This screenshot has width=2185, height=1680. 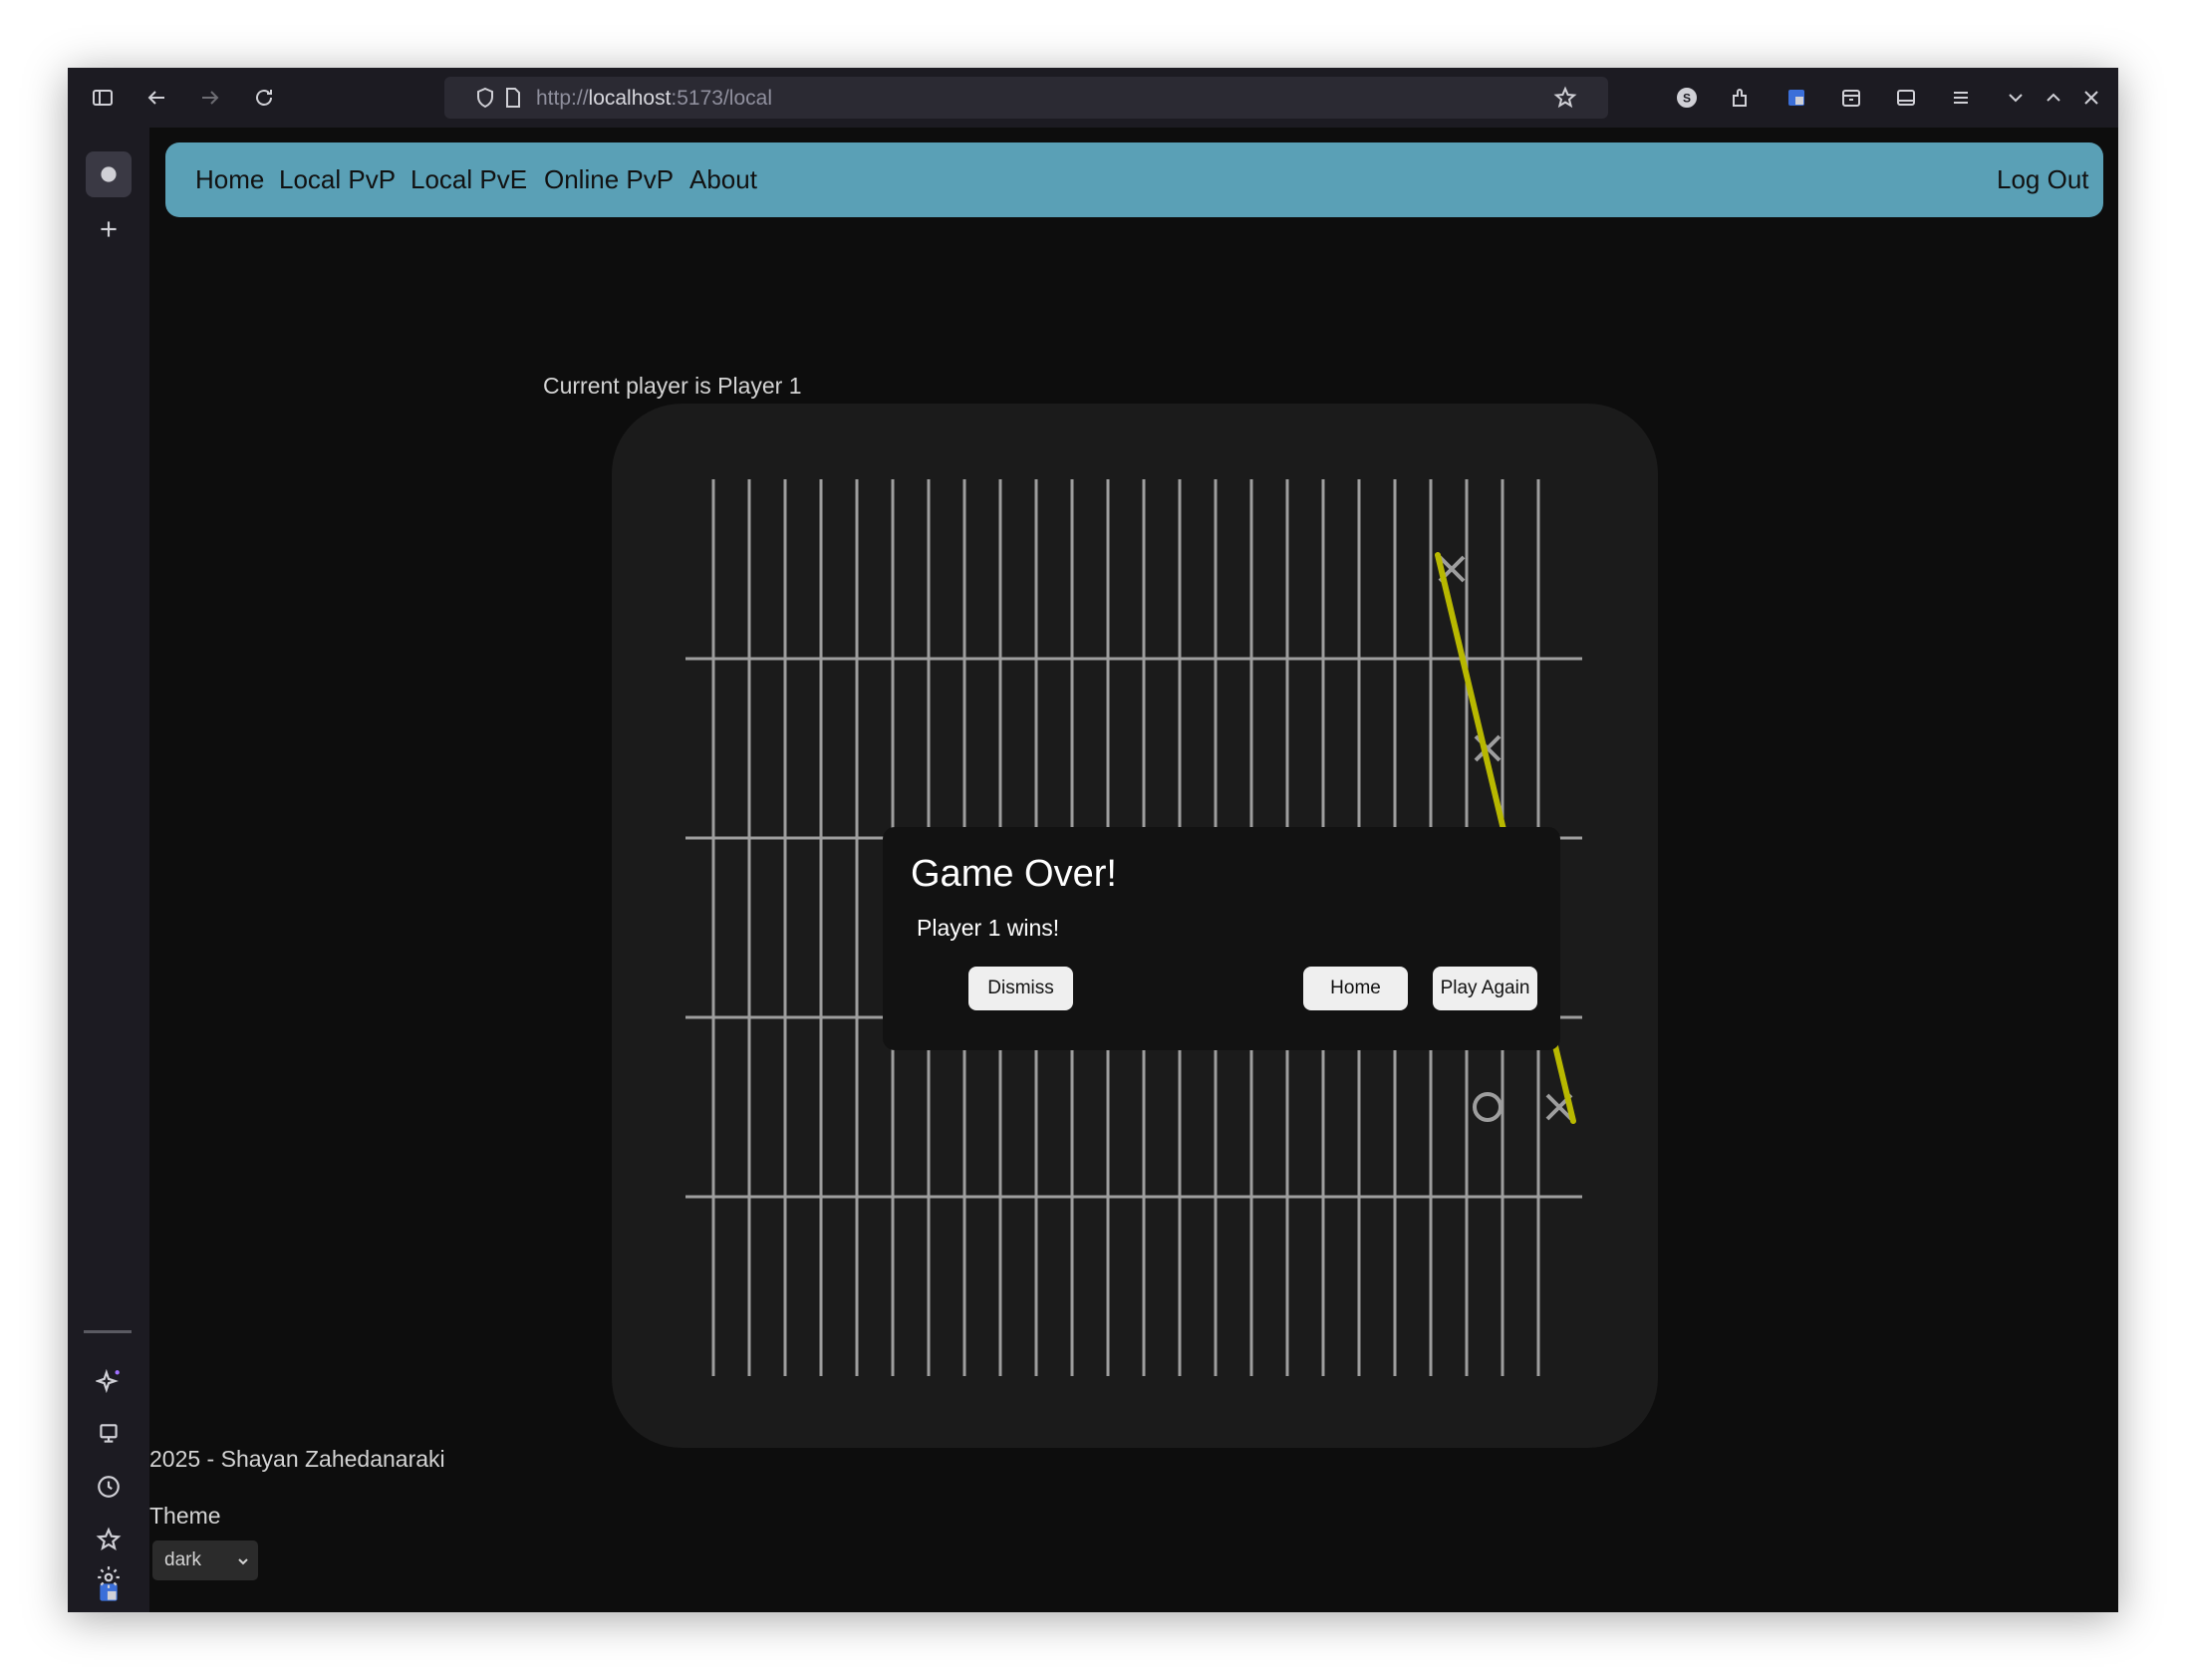 What do you see at coordinates (182, 1559) in the screenshot?
I see `theme-select-value: dark` at bounding box center [182, 1559].